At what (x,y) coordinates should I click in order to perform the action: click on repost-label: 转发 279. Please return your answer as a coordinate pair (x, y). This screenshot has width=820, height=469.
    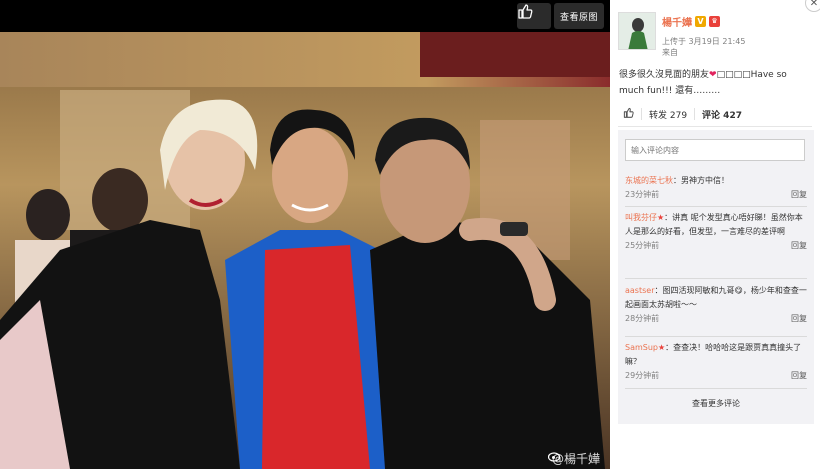
    Looking at the image, I should click on (668, 115).